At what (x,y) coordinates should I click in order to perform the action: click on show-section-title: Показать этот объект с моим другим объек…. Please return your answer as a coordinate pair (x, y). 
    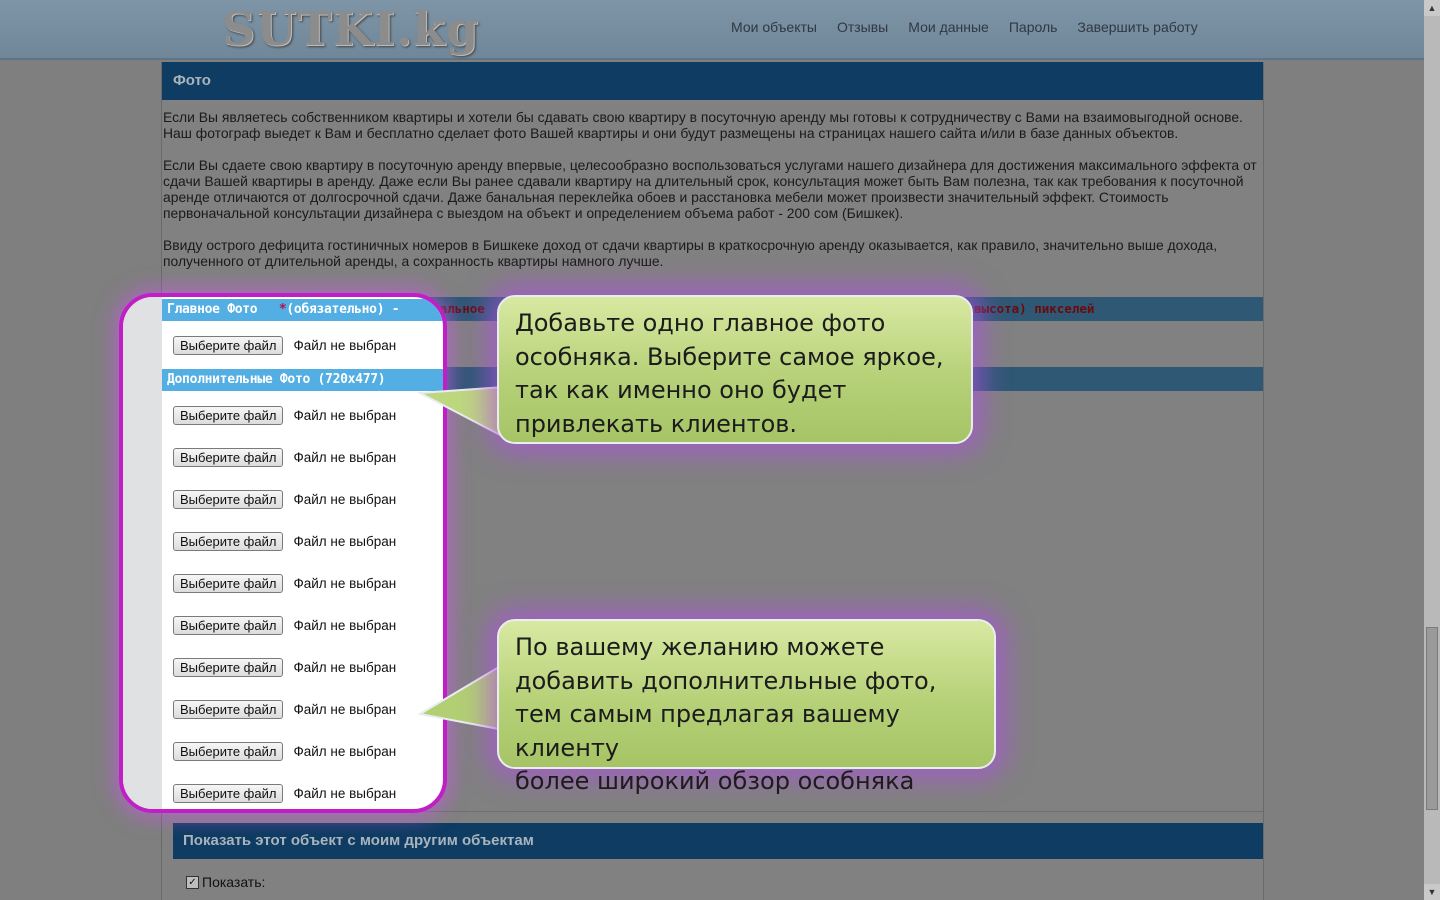
    Looking at the image, I should click on (718, 841).